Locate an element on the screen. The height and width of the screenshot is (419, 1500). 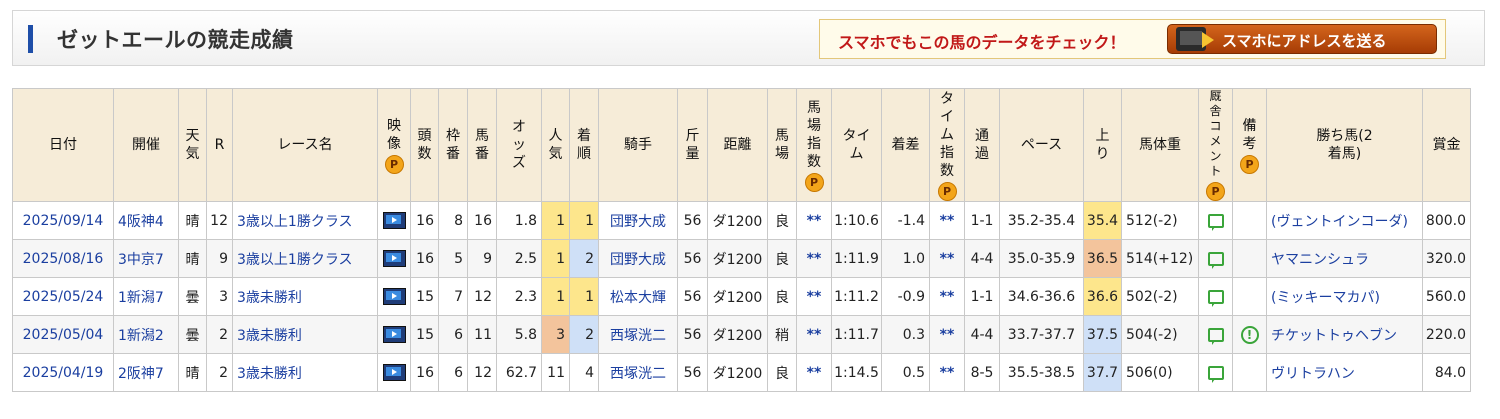
col-pop: 人気 is located at coordinates (555, 145).